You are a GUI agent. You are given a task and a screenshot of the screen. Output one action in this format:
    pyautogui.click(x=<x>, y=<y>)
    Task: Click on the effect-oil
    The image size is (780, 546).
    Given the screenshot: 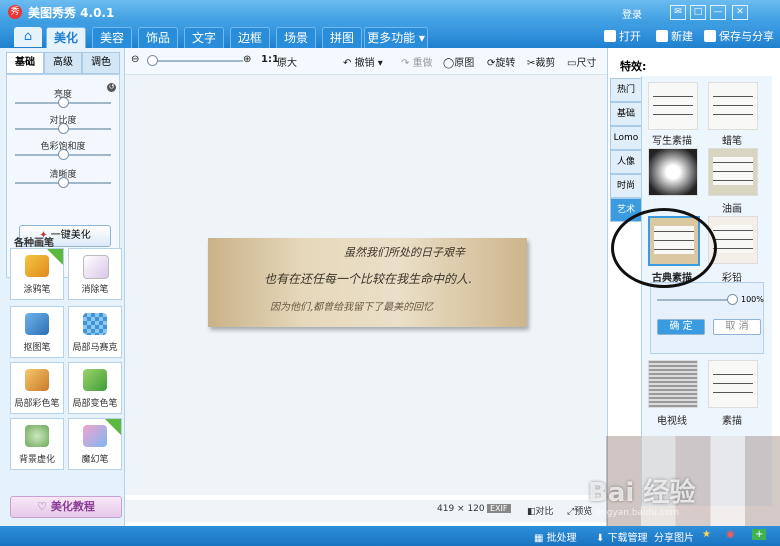 What is the action you would take?
    pyautogui.click(x=733, y=172)
    